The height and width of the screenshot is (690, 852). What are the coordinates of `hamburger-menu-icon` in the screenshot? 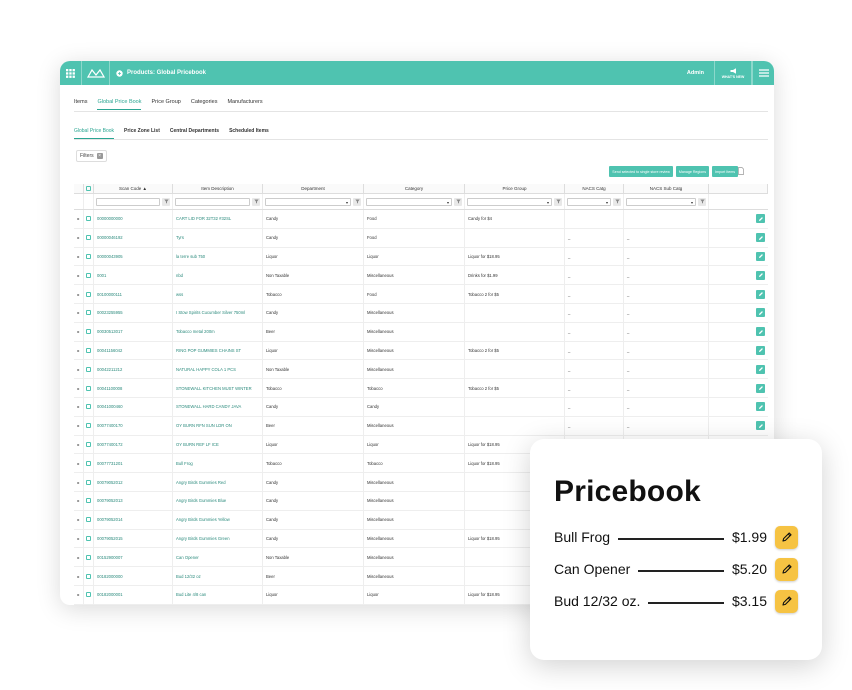 It's located at (763, 73).